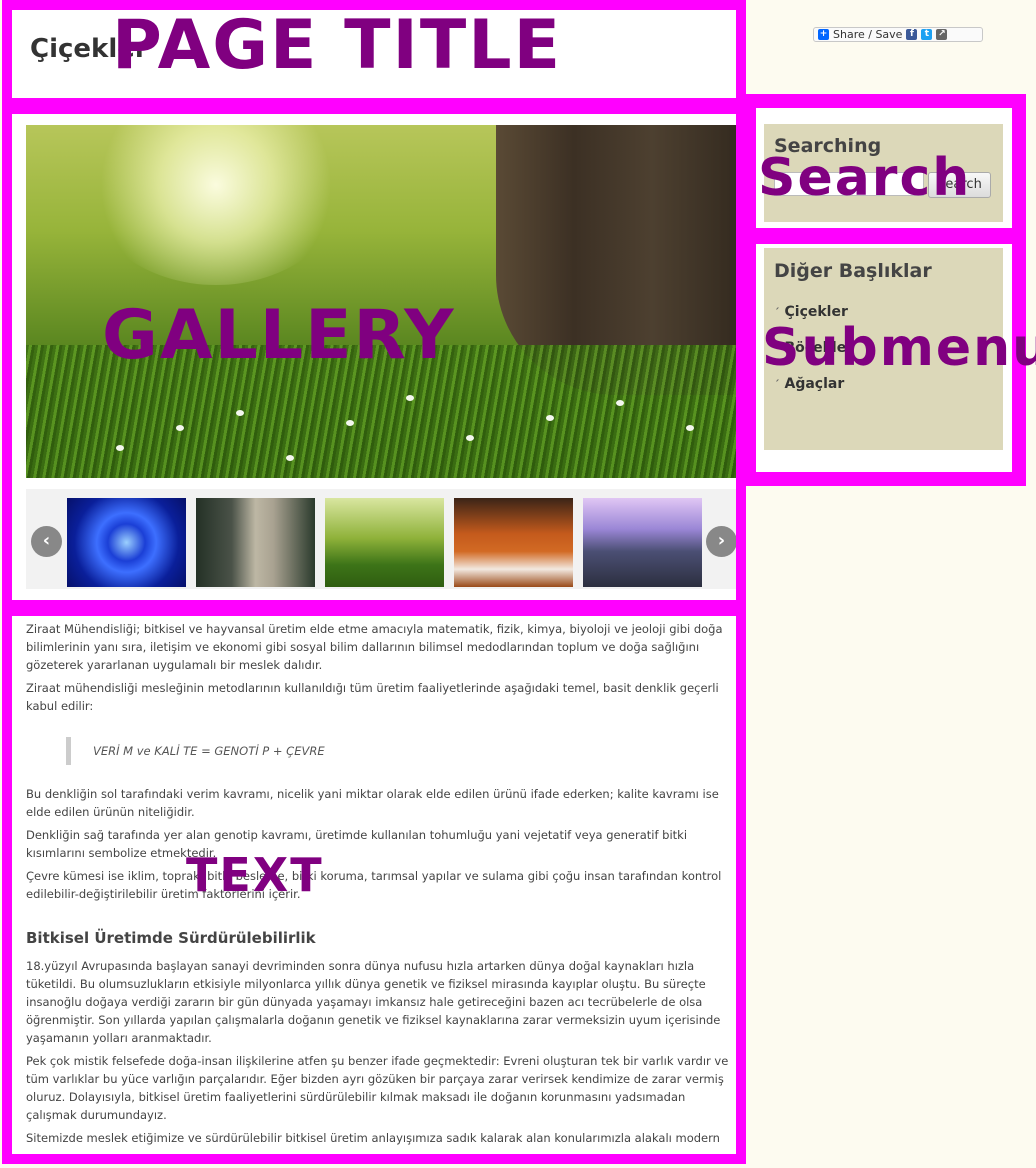  I want to click on gallery-overlay-label: GALLERY, so click(279, 335).